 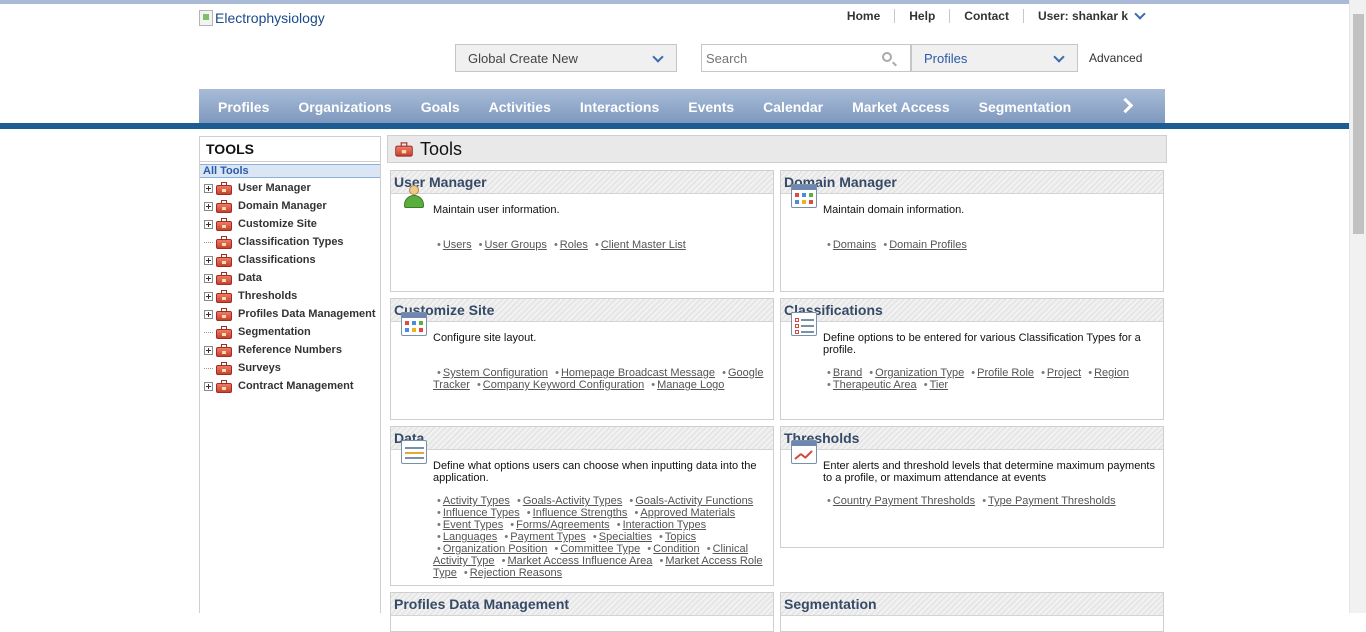 What do you see at coordinates (282, 206) in the screenshot?
I see `sidebar-item-label: Domain Manager` at bounding box center [282, 206].